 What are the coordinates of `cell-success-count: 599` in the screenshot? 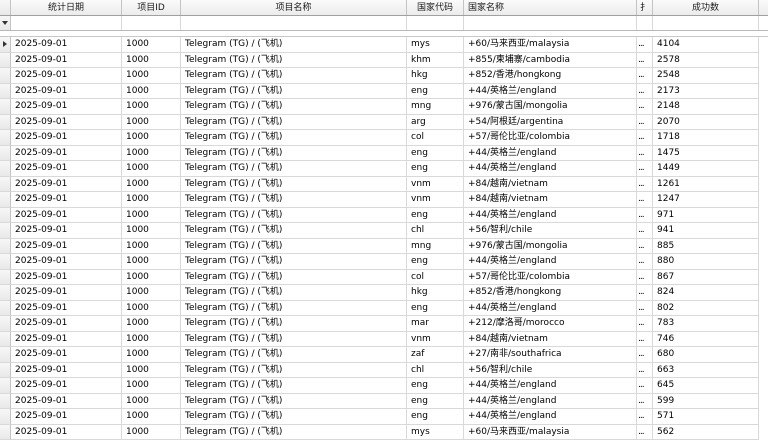 It's located at (706, 401).